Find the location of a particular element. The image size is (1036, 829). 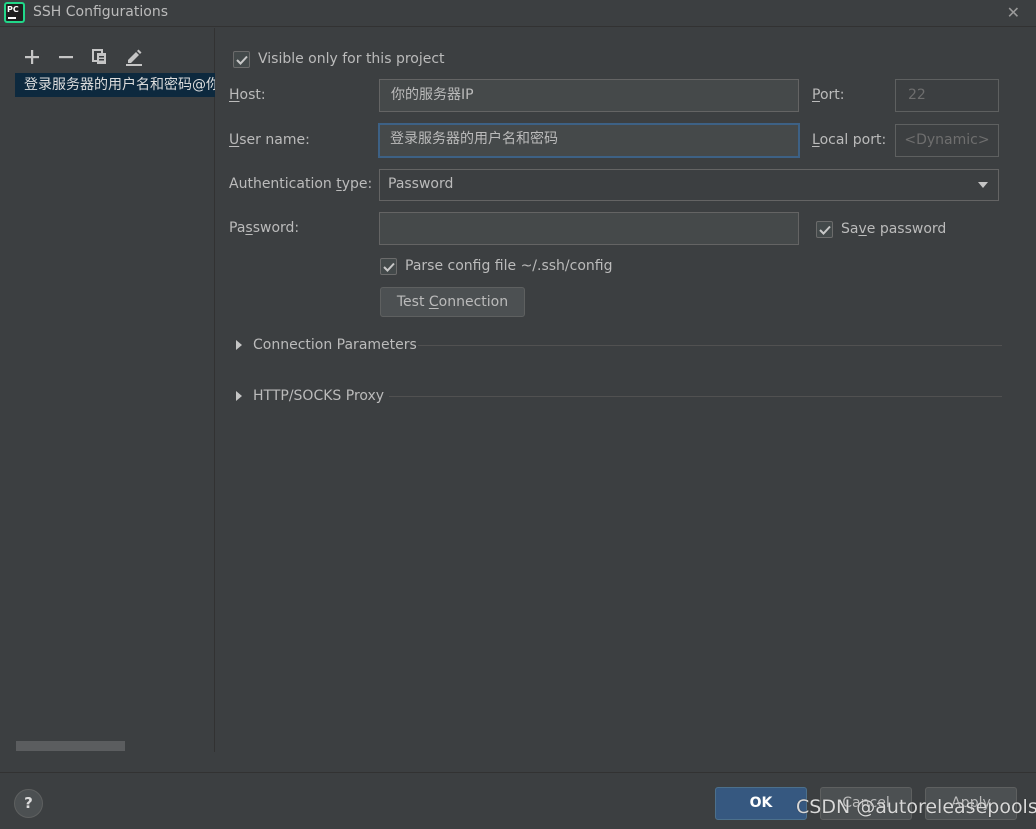

connection-parameters-label: Connection Parameters is located at coordinates (335, 345).